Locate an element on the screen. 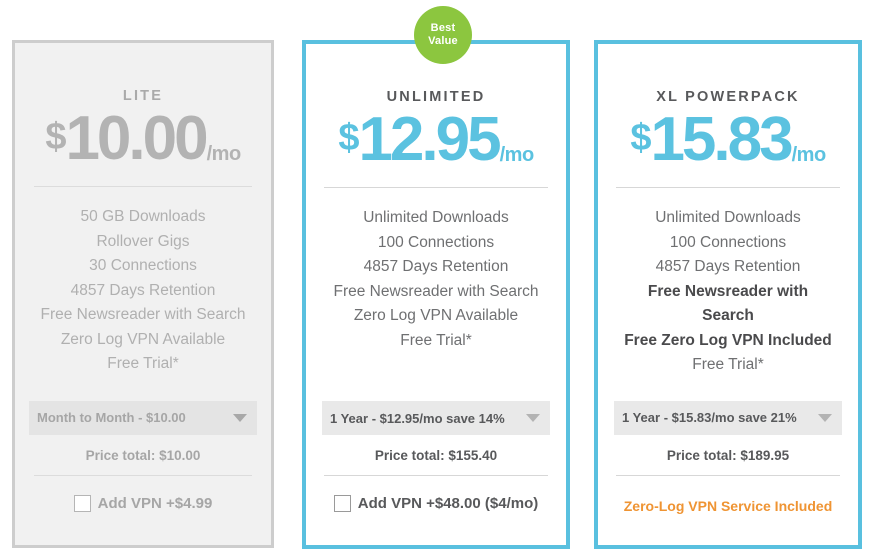 The image size is (872, 559). term-select-unlimited: 1 Year - $12.95/mo save 14% is located at coordinates (436, 418).